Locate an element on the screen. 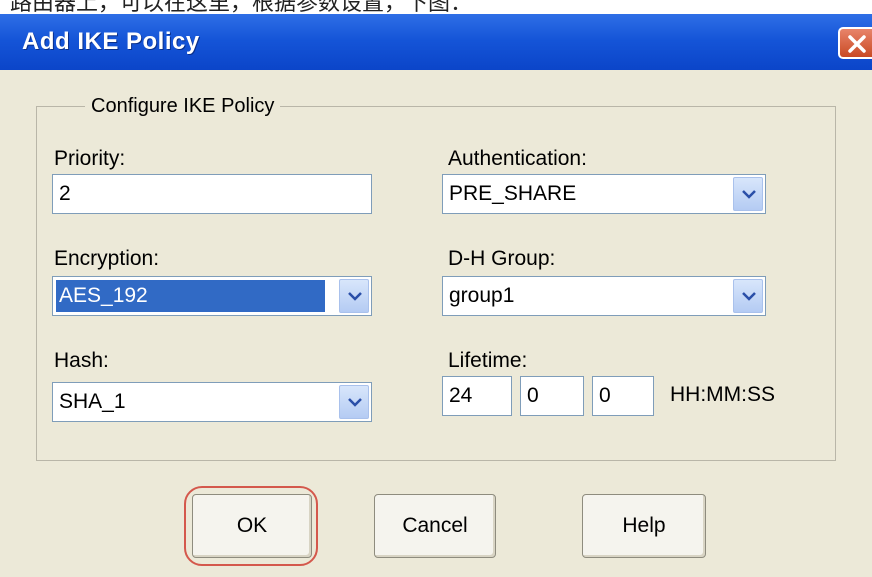 Image resolution: width=872 pixels, height=577 pixels. hash-value: SHA_1 is located at coordinates (92, 401).